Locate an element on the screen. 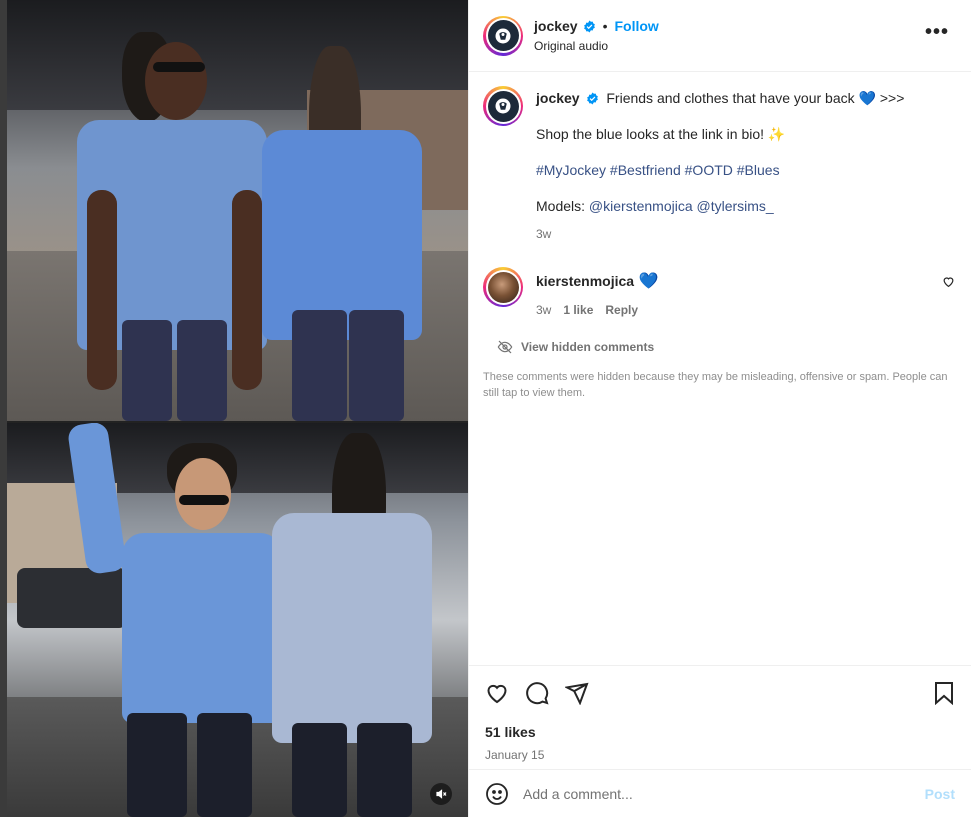 The width and height of the screenshot is (971, 817). caption-timestamp: 3w is located at coordinates (746, 234).